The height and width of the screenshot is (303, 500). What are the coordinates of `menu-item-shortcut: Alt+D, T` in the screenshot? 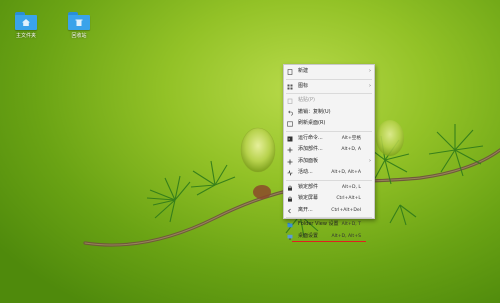 It's located at (351, 224).